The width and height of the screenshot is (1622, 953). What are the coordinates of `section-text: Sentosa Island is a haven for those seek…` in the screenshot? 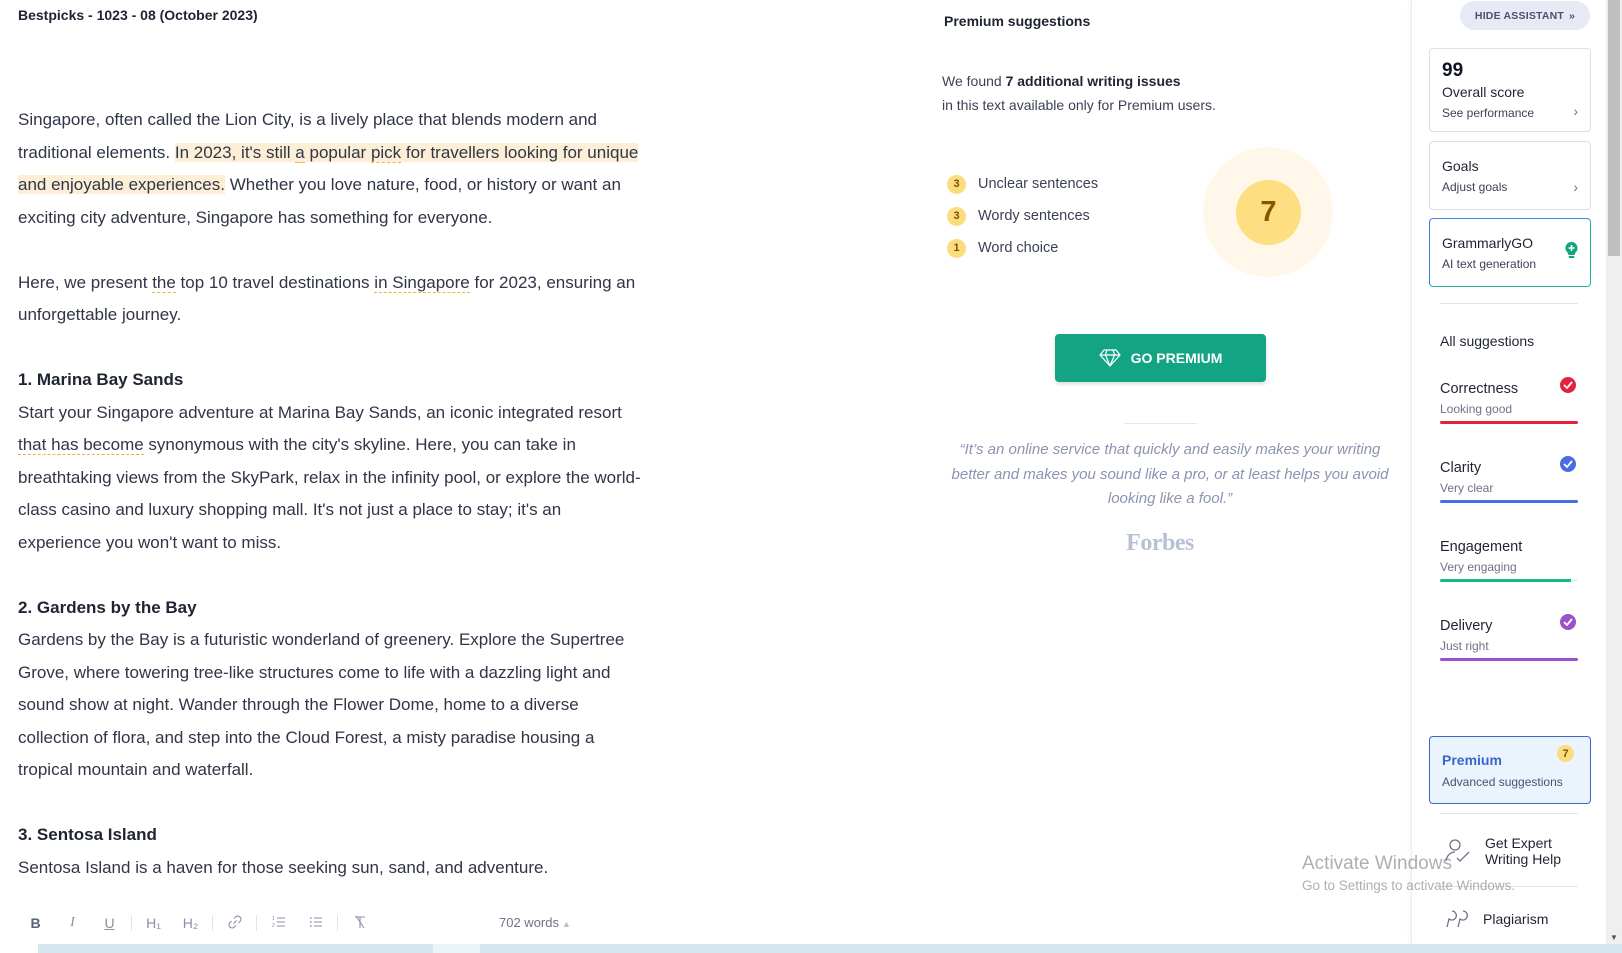 It's located at (330, 868).